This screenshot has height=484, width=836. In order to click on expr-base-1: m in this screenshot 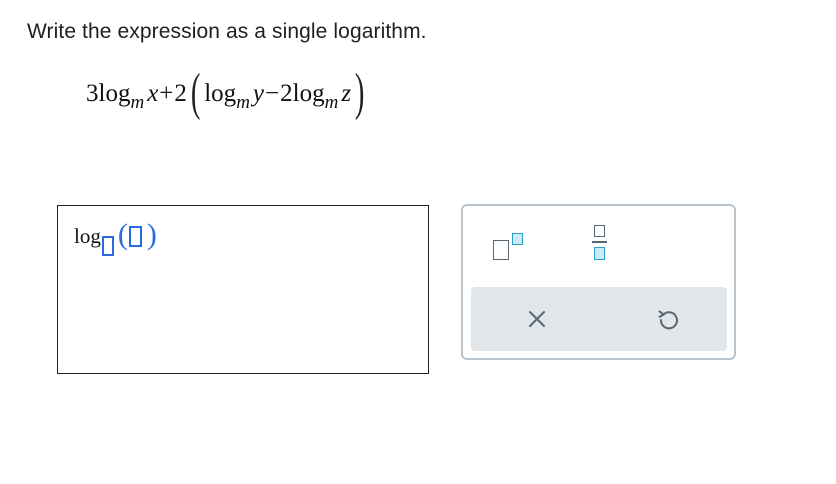, I will do `click(137, 102)`.